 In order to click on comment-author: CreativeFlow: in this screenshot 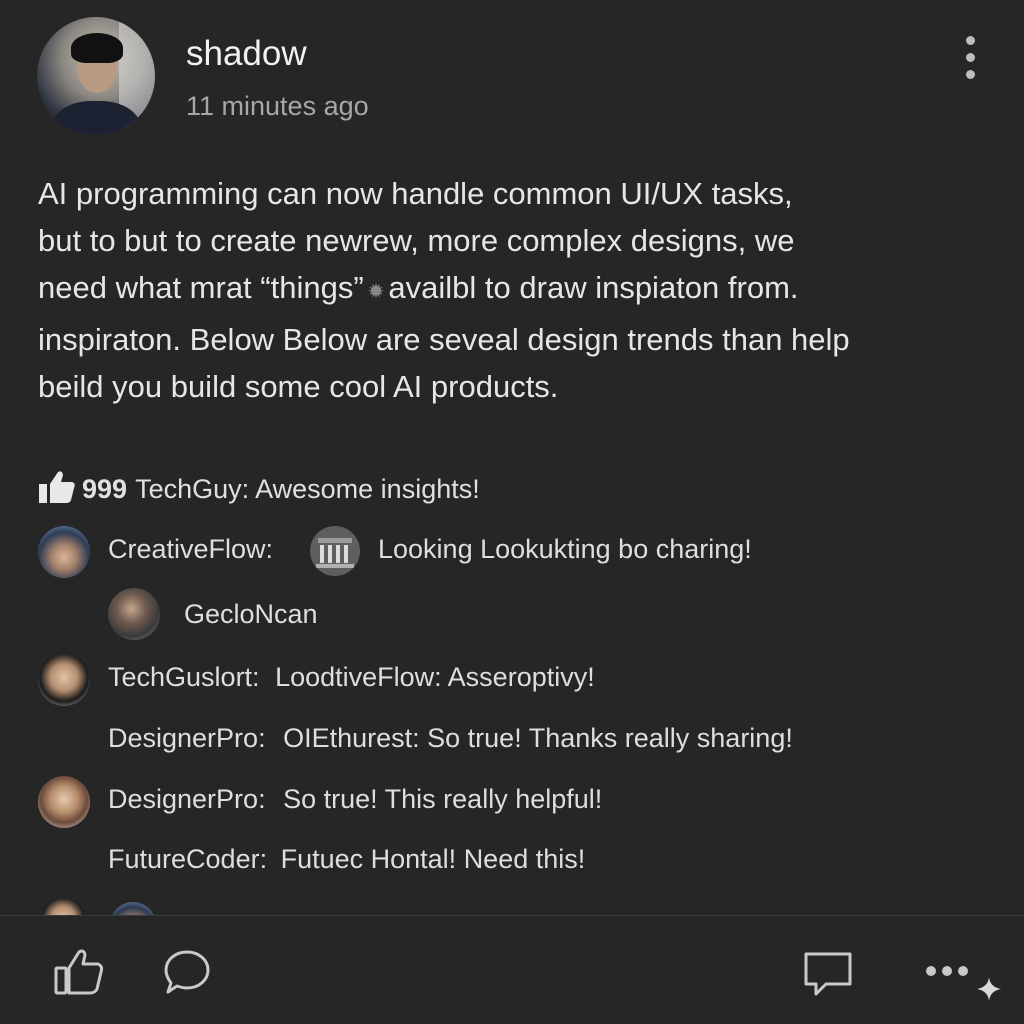, I will do `click(190, 549)`.